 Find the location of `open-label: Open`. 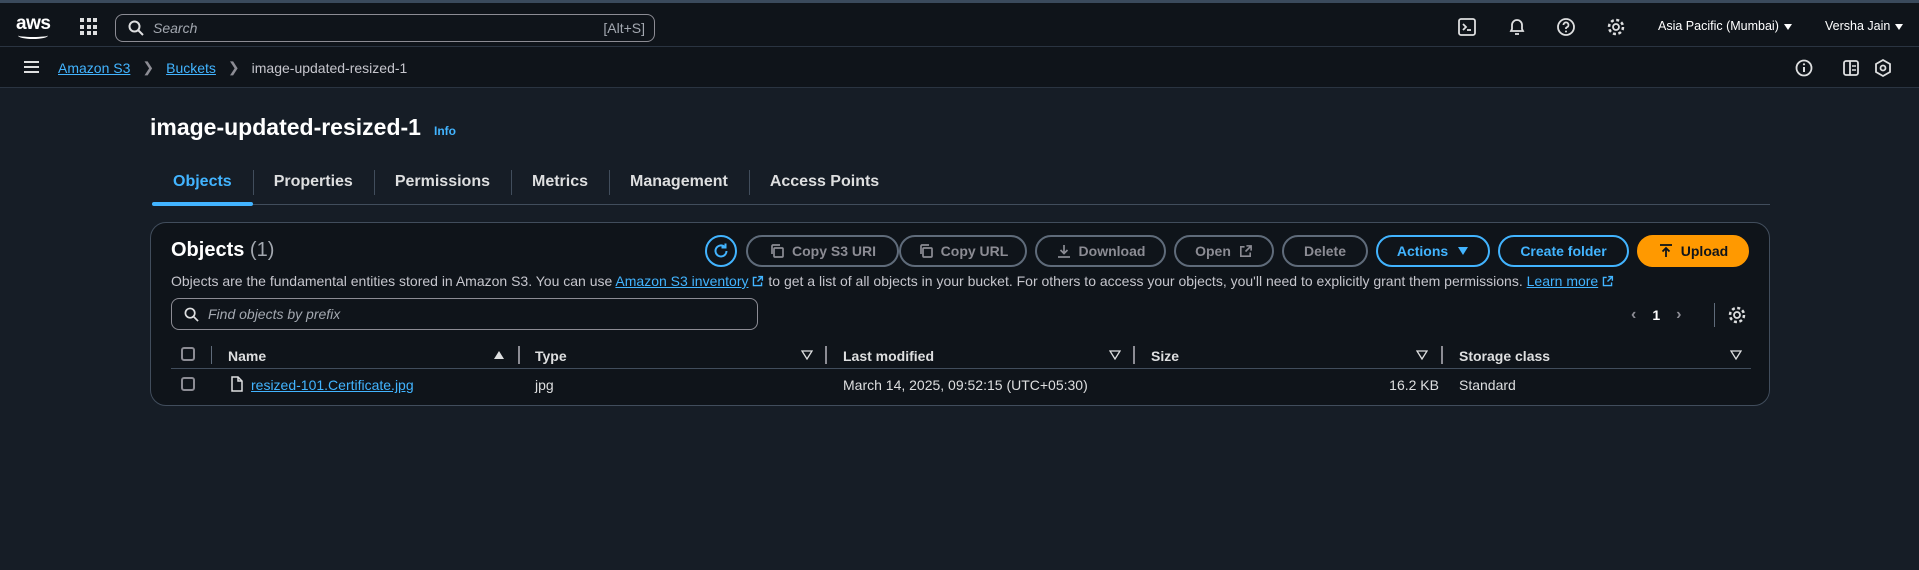

open-label: Open is located at coordinates (1213, 251).